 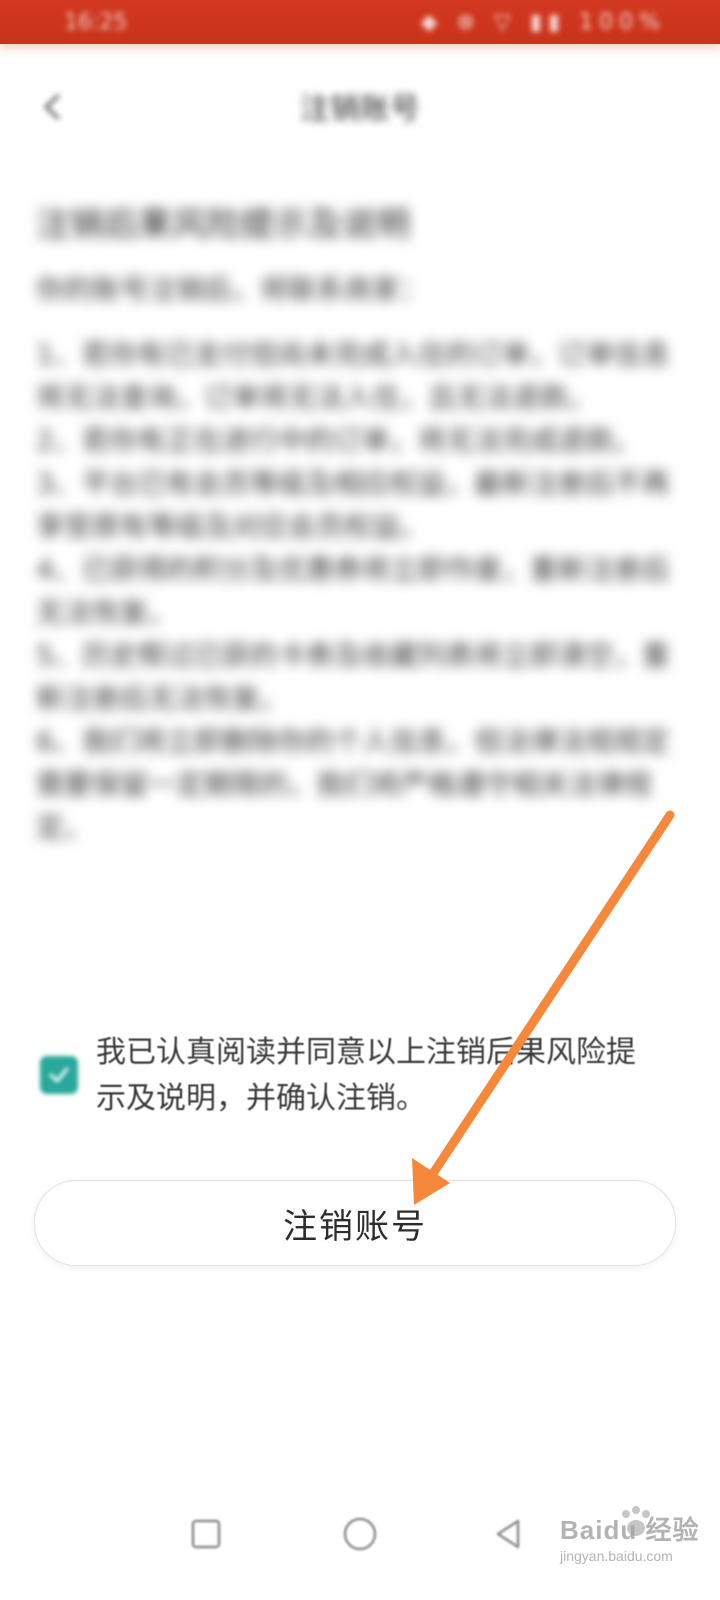 I want to click on agreement-text: 我已认真阅读并同意以上注销后果风险提示及说明，并确认注销。, so click(x=376, y=1076).